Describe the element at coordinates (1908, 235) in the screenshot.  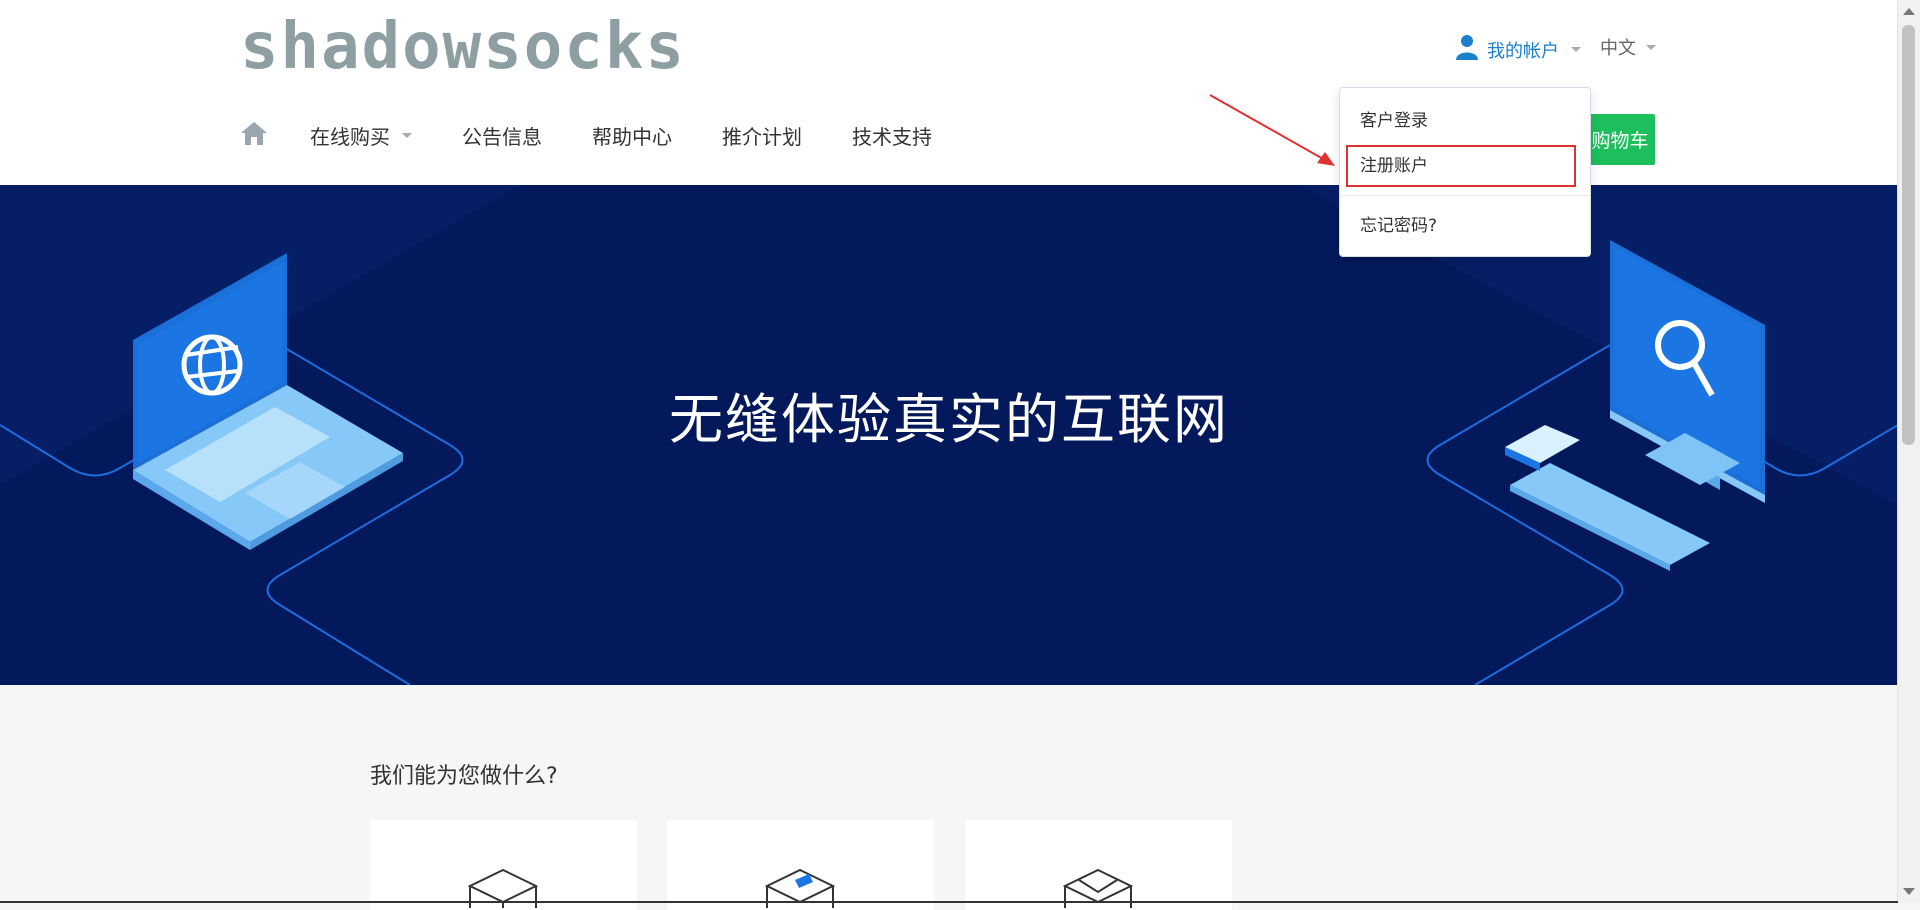
I see `scroll-thumb` at that location.